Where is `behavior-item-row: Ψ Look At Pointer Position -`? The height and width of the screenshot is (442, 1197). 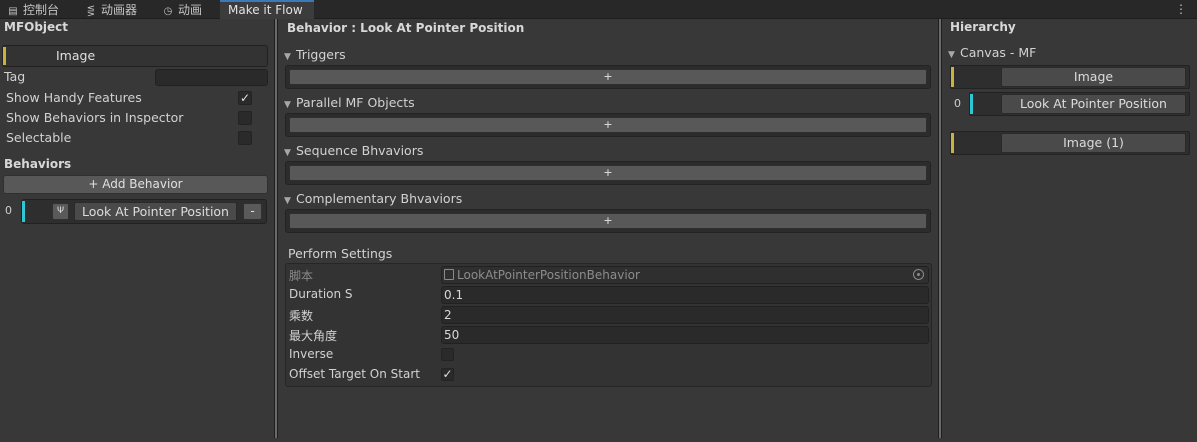
behavior-item-row: Ψ Look At Pointer Position - is located at coordinates (144, 211).